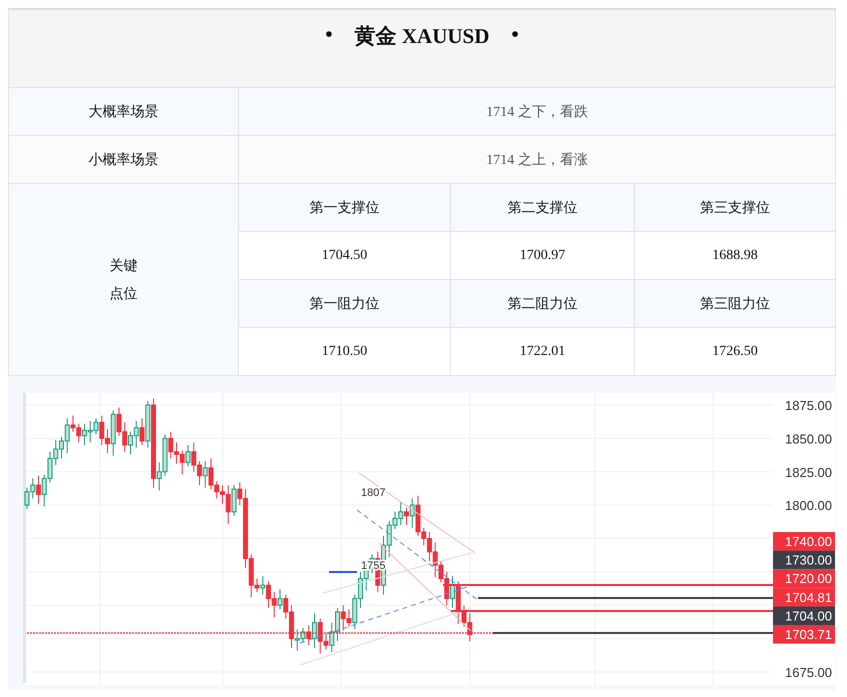 The height and width of the screenshot is (697, 847). Describe the element at coordinates (345, 255) in the screenshot. I see `table-cell: 1704.50` at that location.